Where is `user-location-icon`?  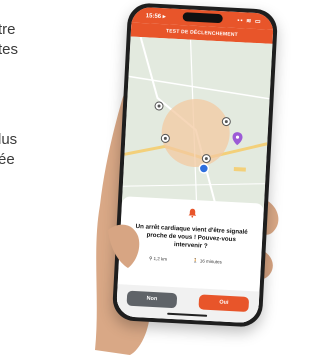 user-location-icon is located at coordinates (204, 168).